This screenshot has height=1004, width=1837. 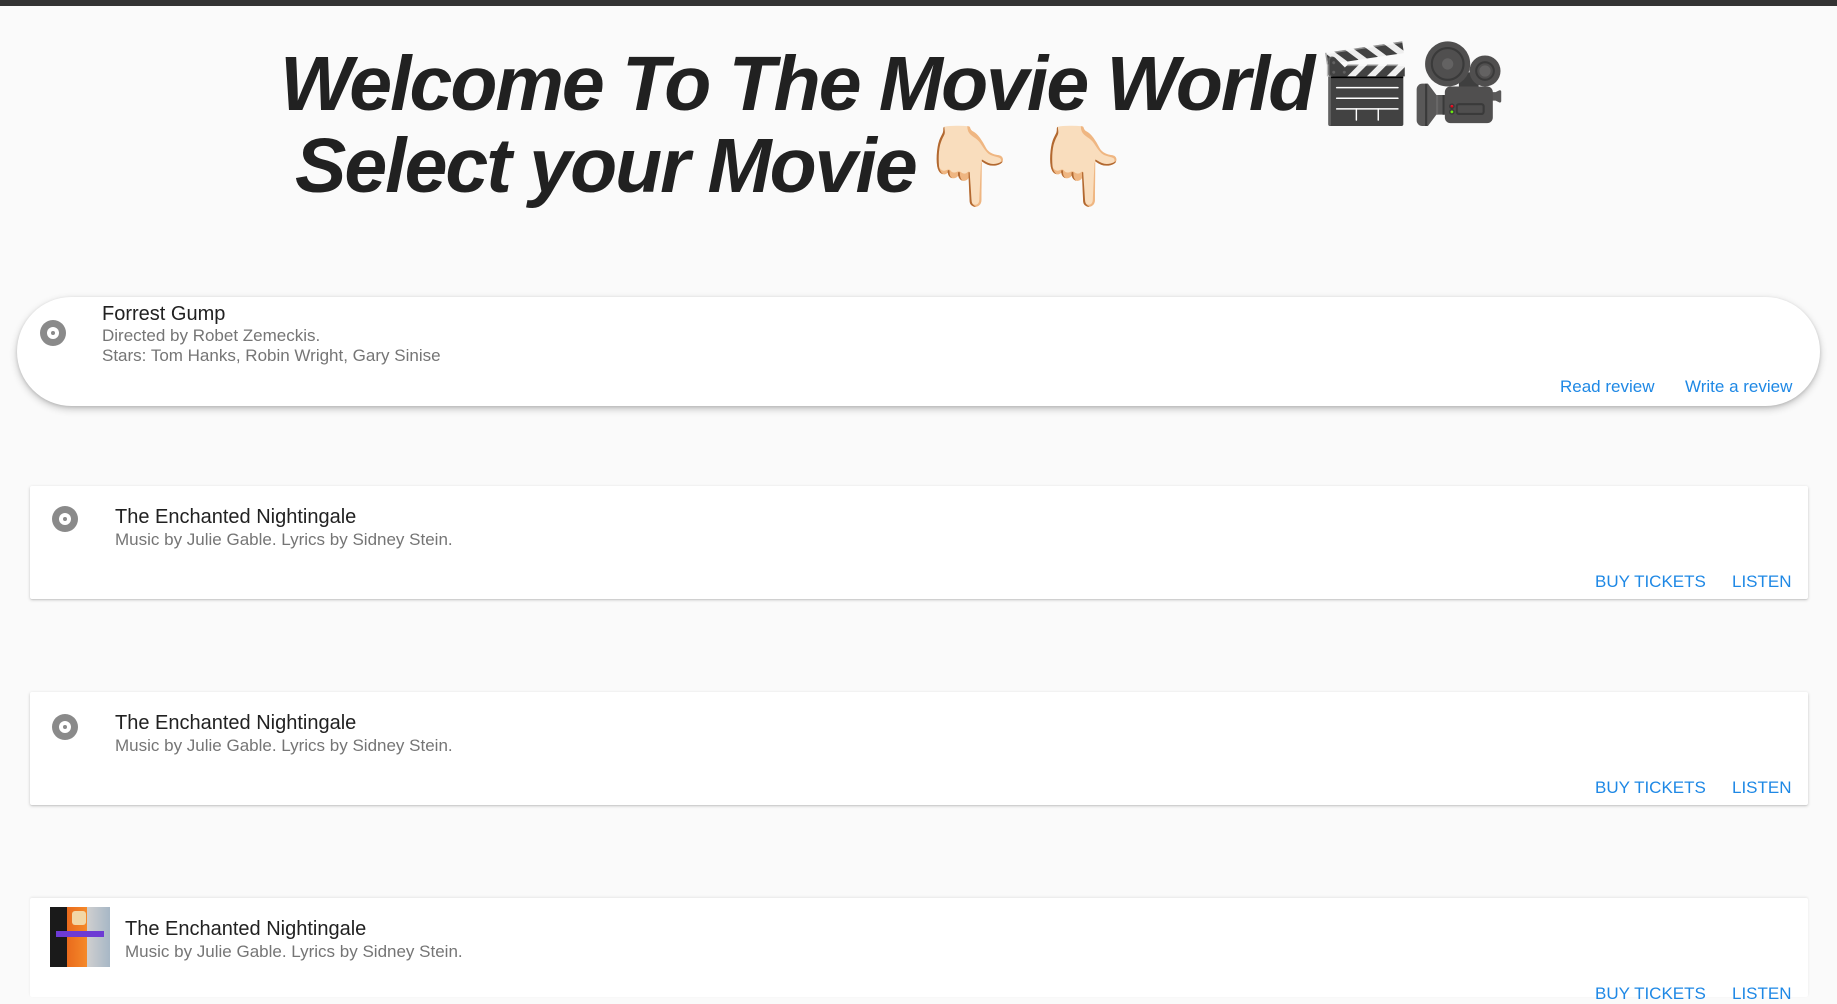 What do you see at coordinates (80, 937) in the screenshot?
I see `album-thumbnail` at bounding box center [80, 937].